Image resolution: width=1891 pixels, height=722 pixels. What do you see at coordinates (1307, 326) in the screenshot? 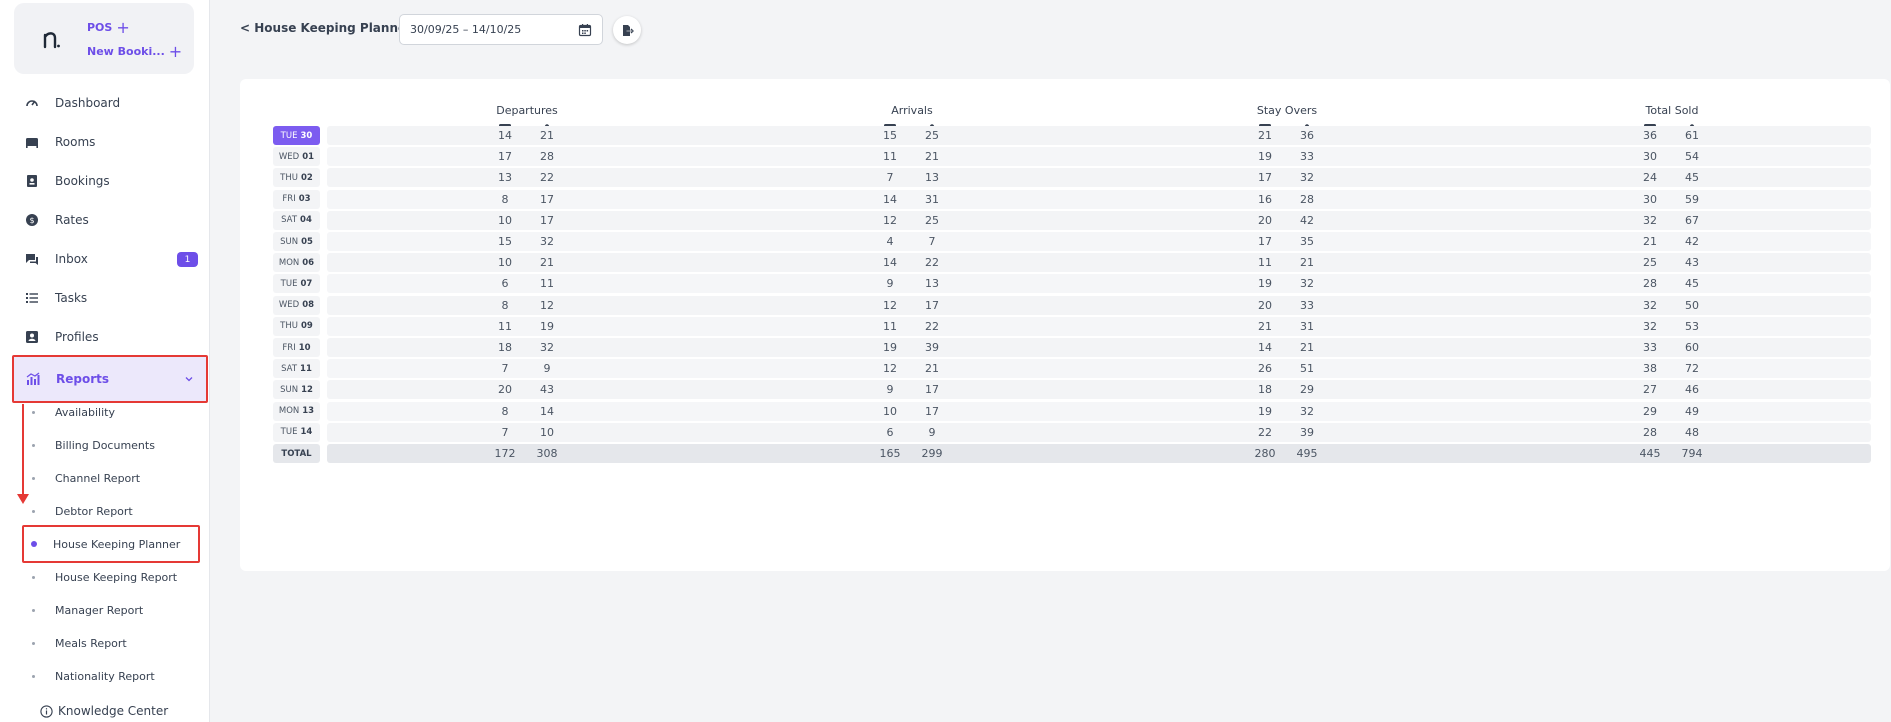
I see `stay-overs-guests-cell: 31` at bounding box center [1307, 326].